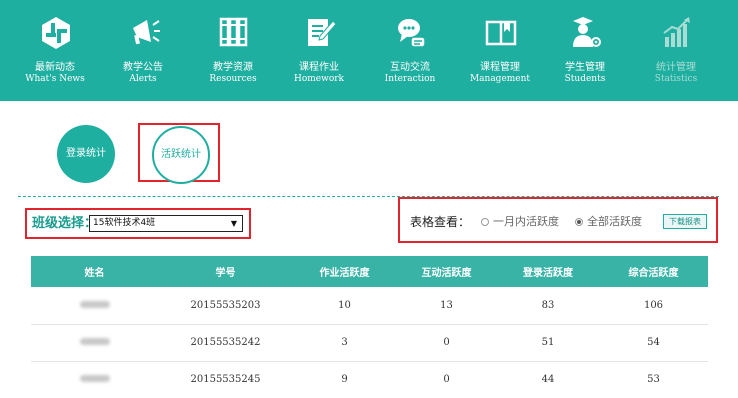 Image resolution: width=738 pixels, height=398 pixels. What do you see at coordinates (585, 50) in the screenshot?
I see `nav-item-students: 学生管理 Students` at bounding box center [585, 50].